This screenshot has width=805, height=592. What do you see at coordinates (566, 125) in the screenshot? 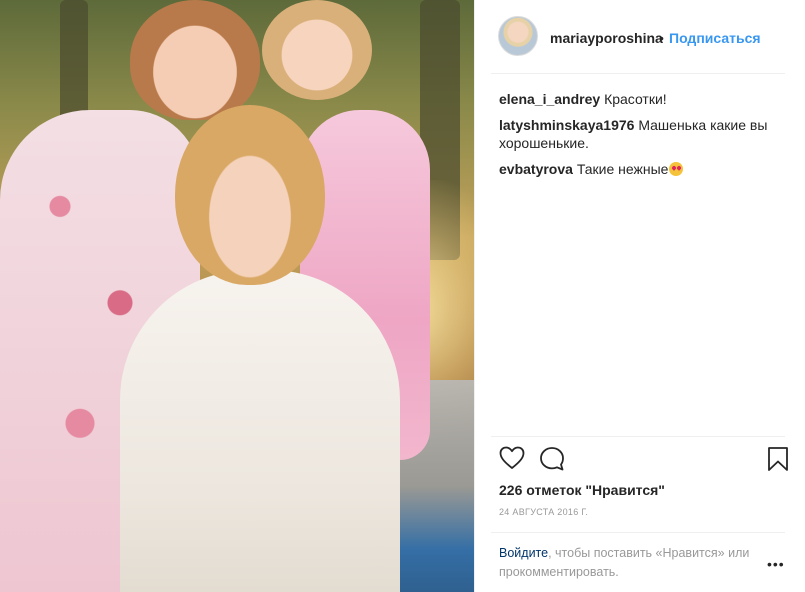
I see `comment-username: latyshminskaya1976` at bounding box center [566, 125].